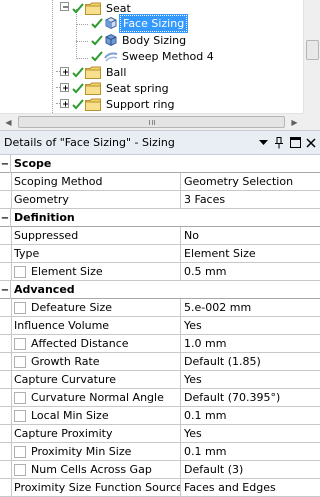  I want to click on property-name: Curvature Normal Angle, so click(97, 397).